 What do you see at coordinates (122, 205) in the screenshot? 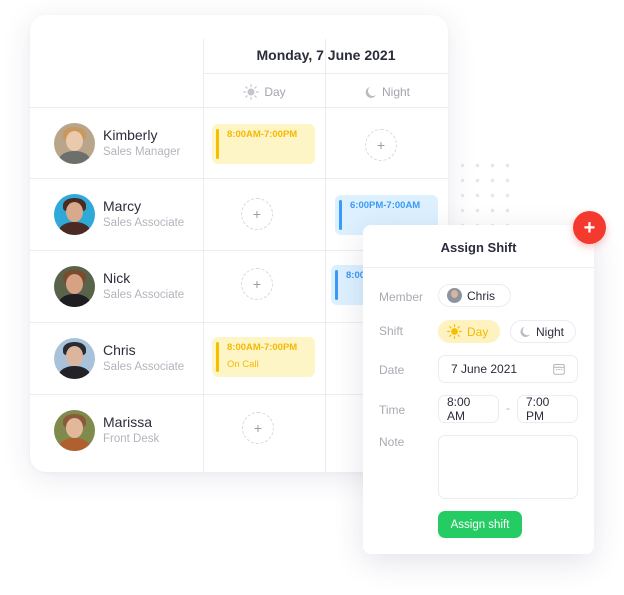
I see `member-name: Marcy` at bounding box center [122, 205].